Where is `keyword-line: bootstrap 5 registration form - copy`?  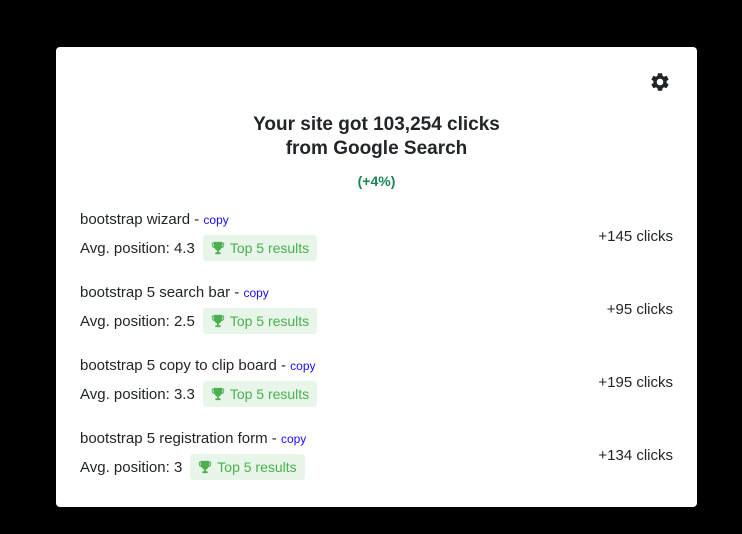
keyword-line: bootstrap 5 registration form - copy is located at coordinates (193, 438).